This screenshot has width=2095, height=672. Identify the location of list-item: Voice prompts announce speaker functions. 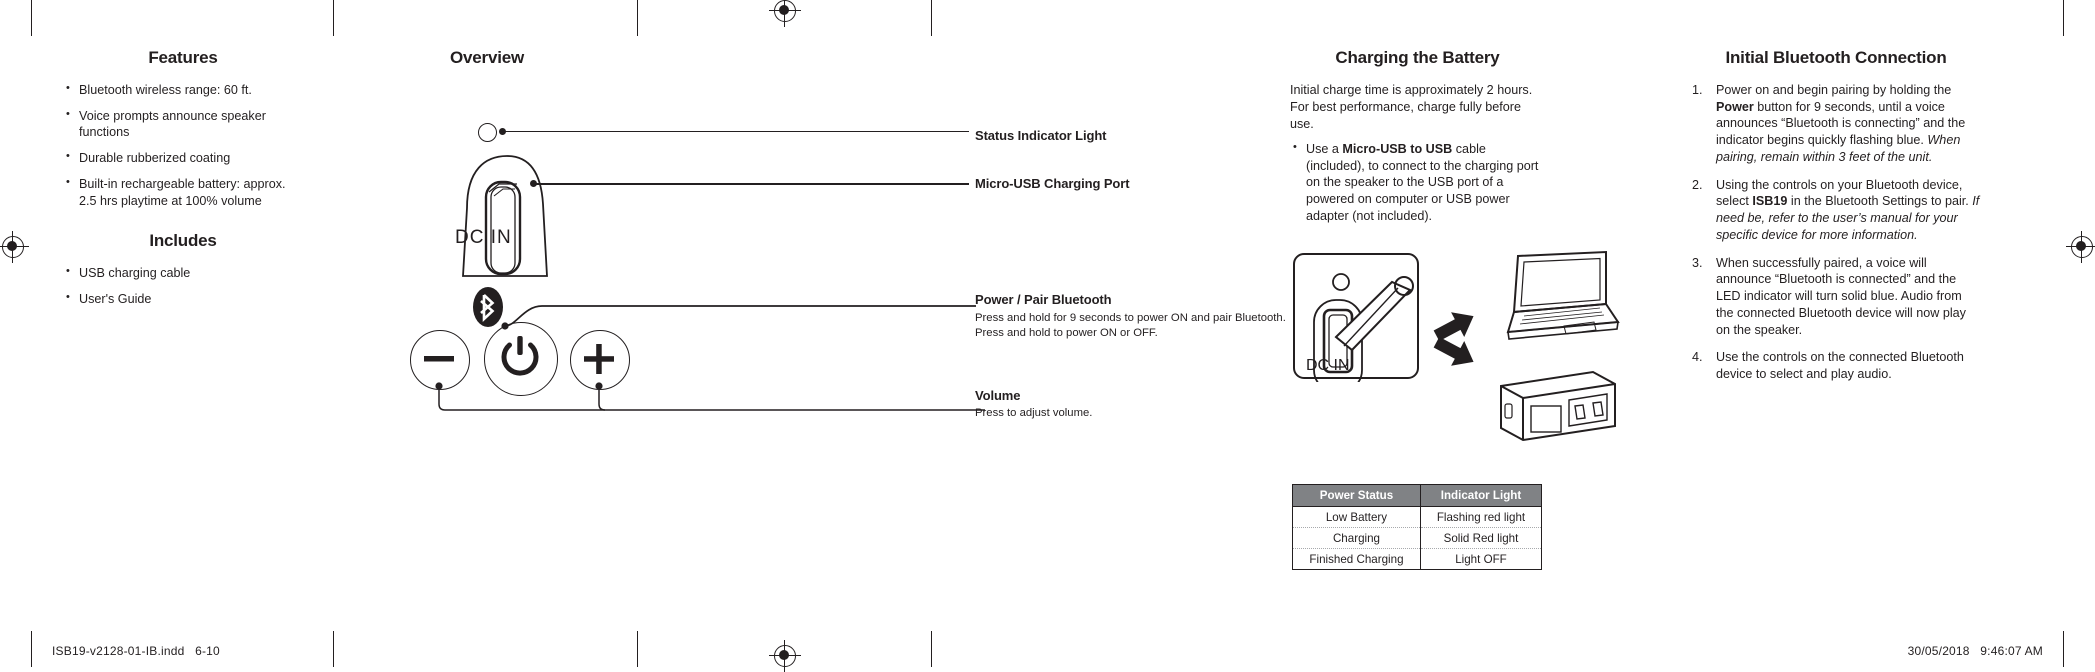
(183, 124).